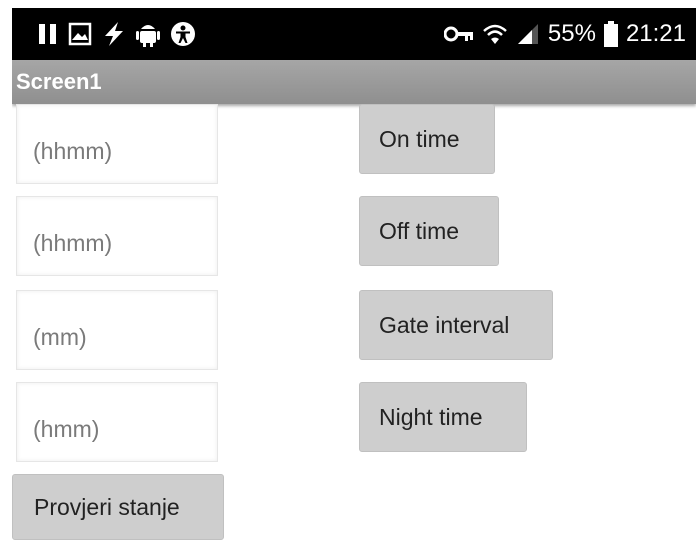 This screenshot has height=540, width=696. What do you see at coordinates (571, 33) in the screenshot?
I see `battery-percent: 55%` at bounding box center [571, 33].